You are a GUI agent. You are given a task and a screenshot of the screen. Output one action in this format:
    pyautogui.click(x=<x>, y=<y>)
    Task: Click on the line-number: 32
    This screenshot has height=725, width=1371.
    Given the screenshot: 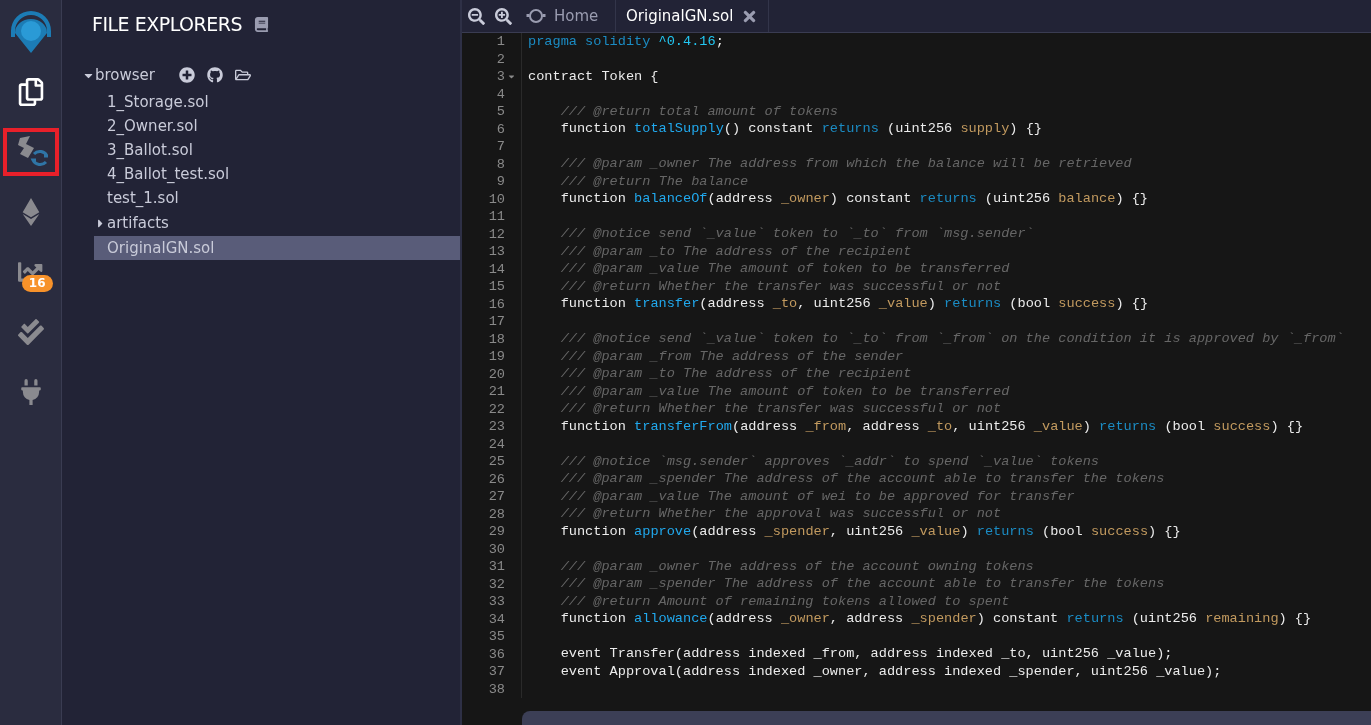 What is the action you would take?
    pyautogui.click(x=496, y=584)
    